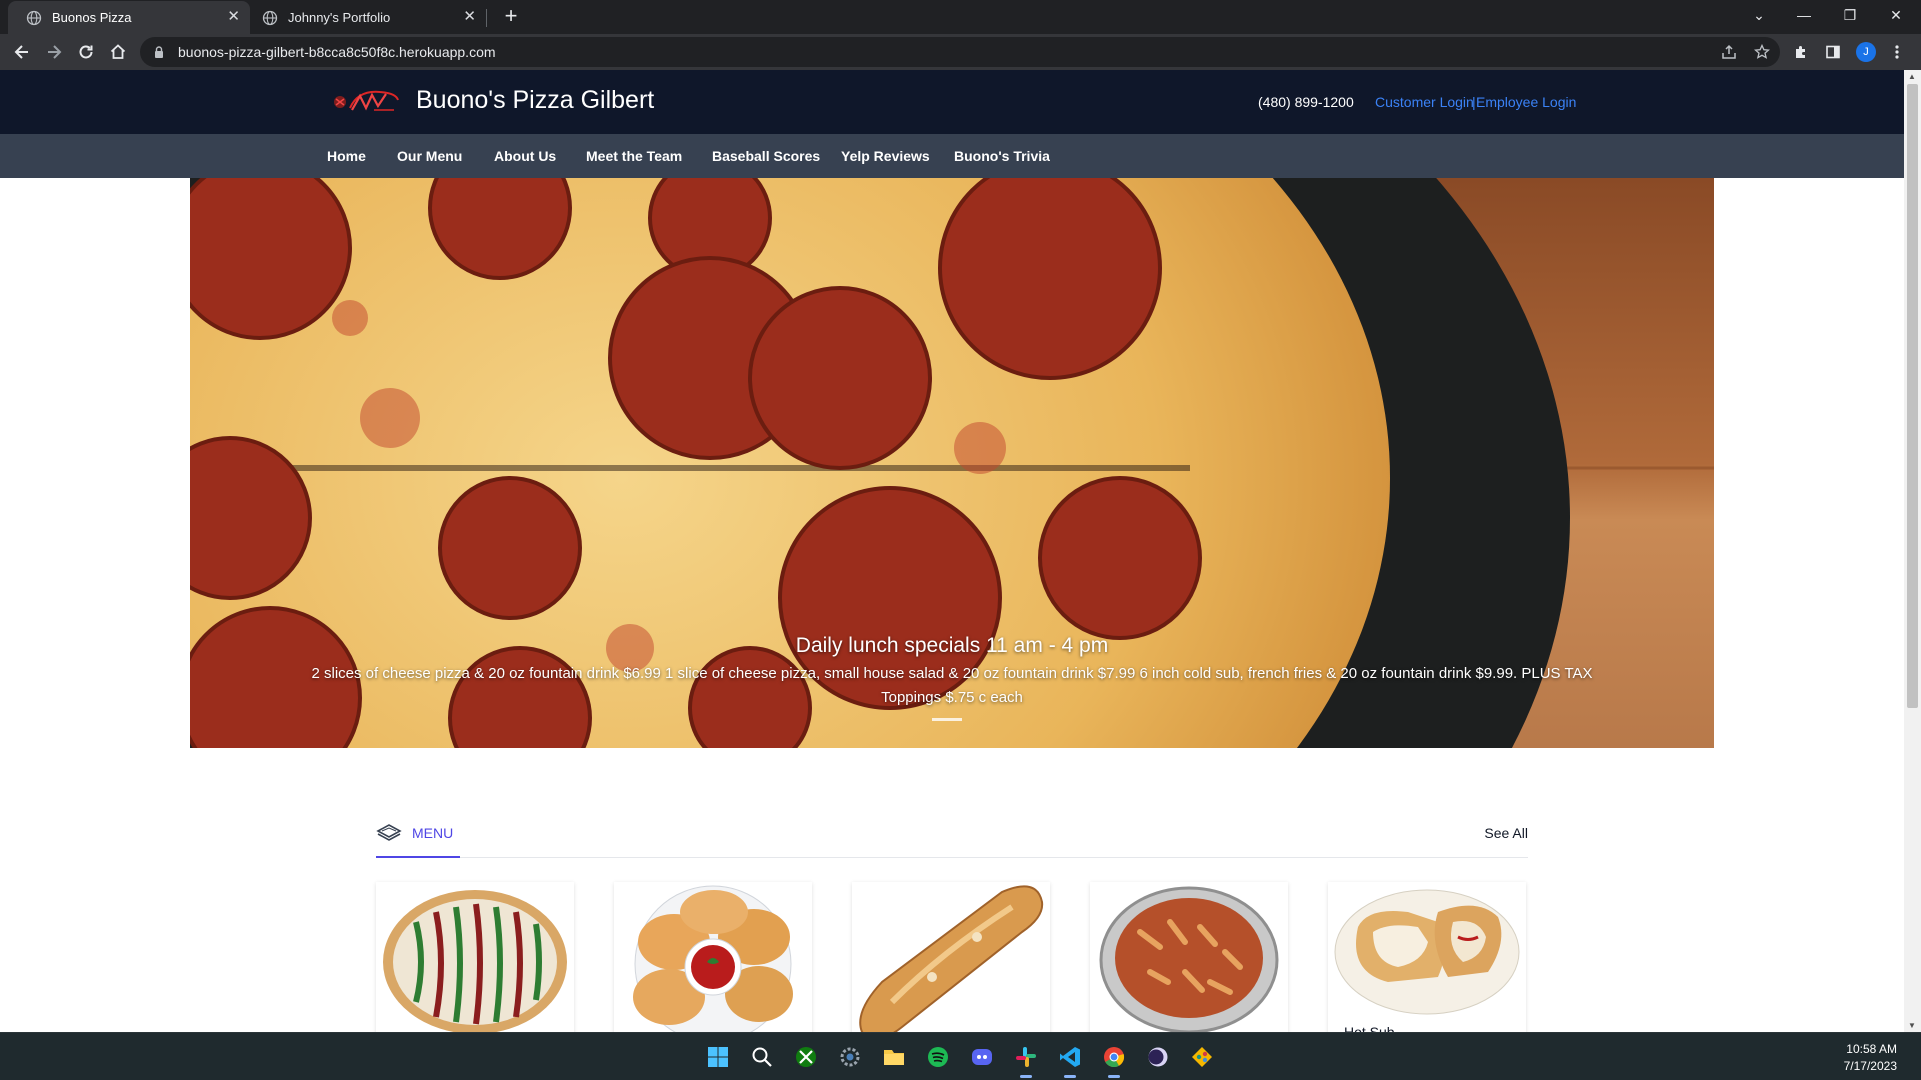 The width and height of the screenshot is (1921, 1080). I want to click on breadstick-photo, so click(951, 958).